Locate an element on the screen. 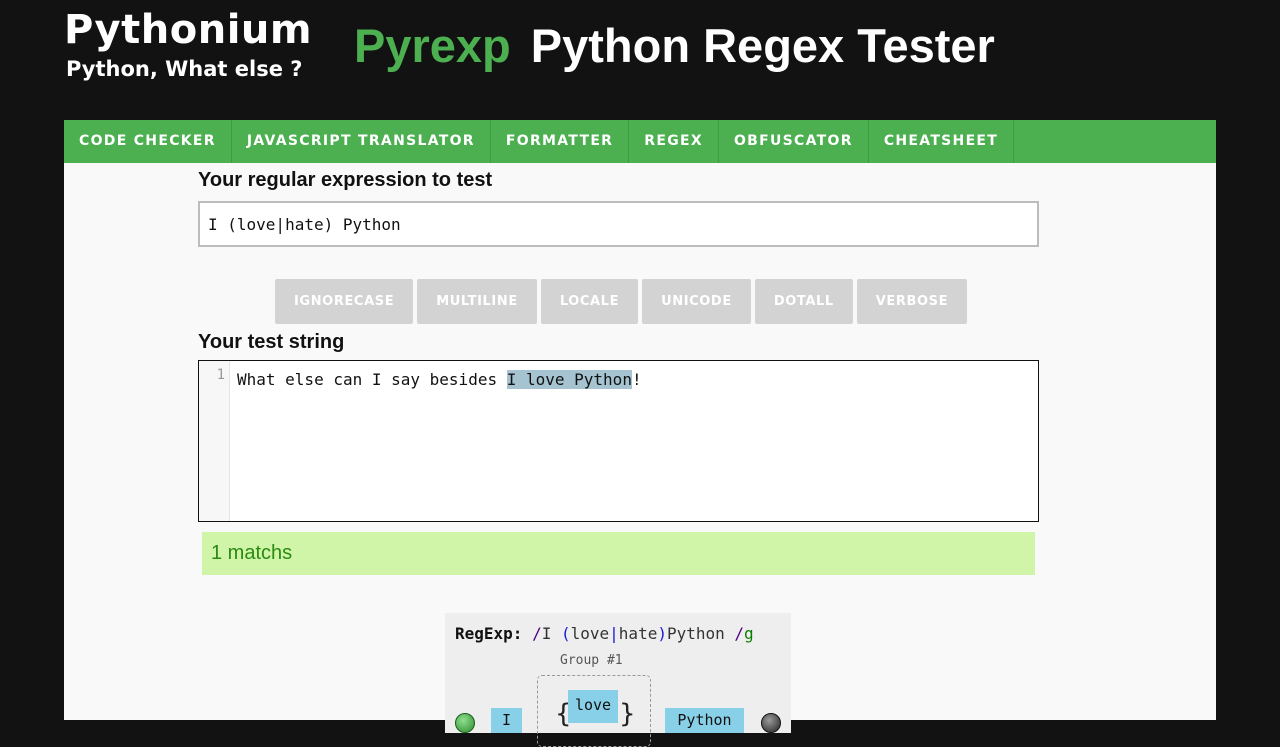 Image resolution: width=1280 pixels, height=747 pixels. start-terminal-icon is located at coordinates (465, 723).